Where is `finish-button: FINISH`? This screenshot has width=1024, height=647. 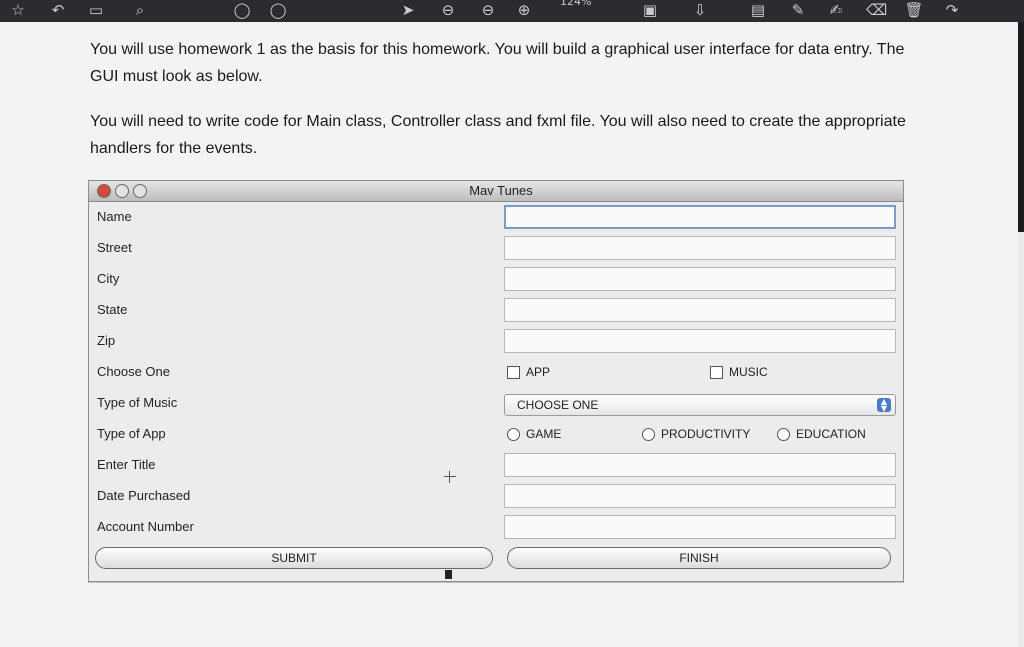
finish-button: FINISH is located at coordinates (699, 558).